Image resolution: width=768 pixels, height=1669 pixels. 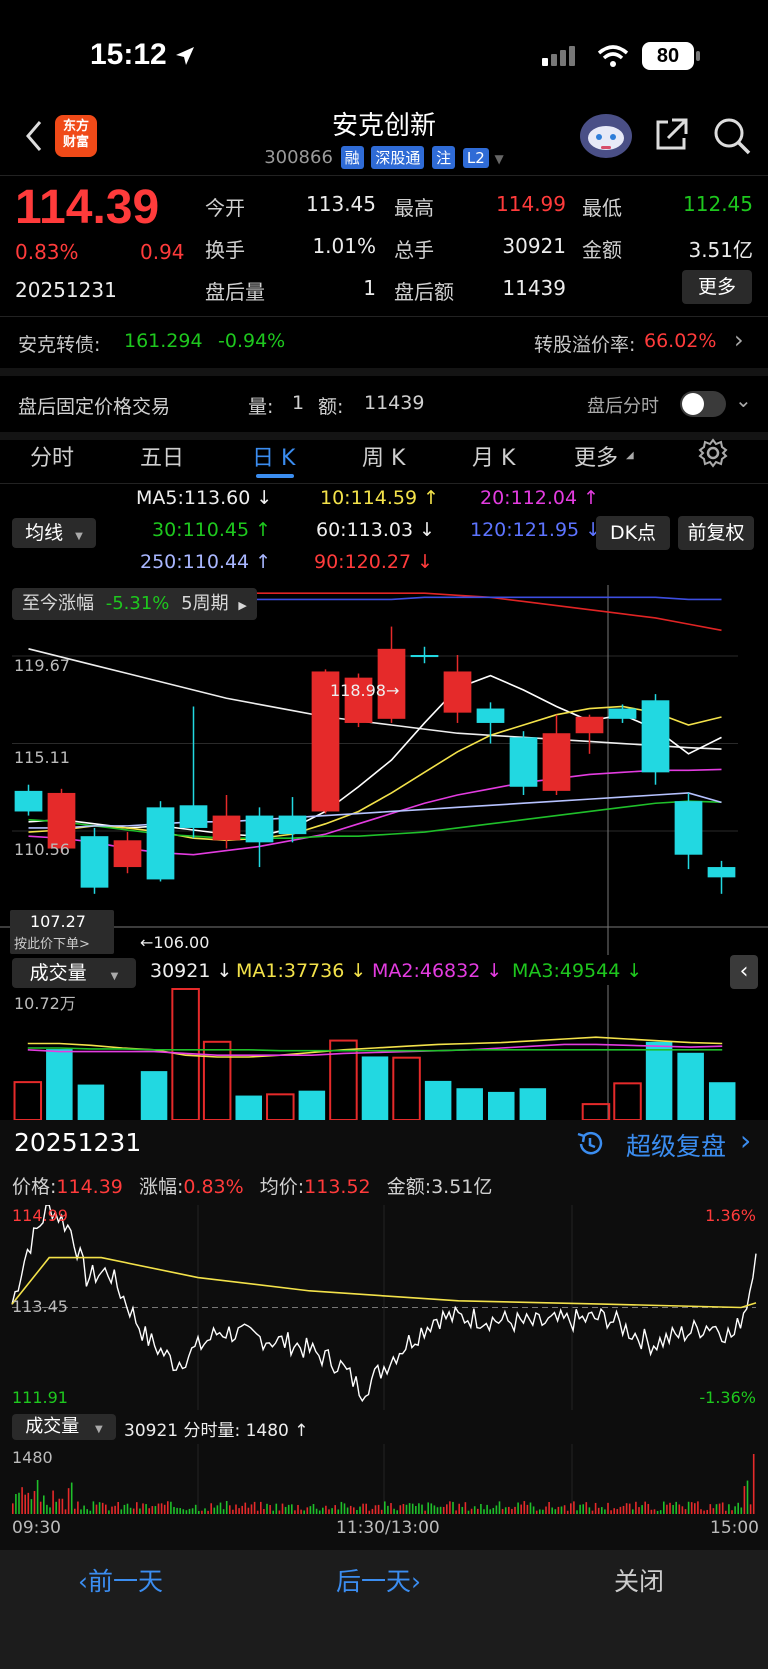 I want to click on tab-weekly-k: 周 K, so click(x=383, y=456).